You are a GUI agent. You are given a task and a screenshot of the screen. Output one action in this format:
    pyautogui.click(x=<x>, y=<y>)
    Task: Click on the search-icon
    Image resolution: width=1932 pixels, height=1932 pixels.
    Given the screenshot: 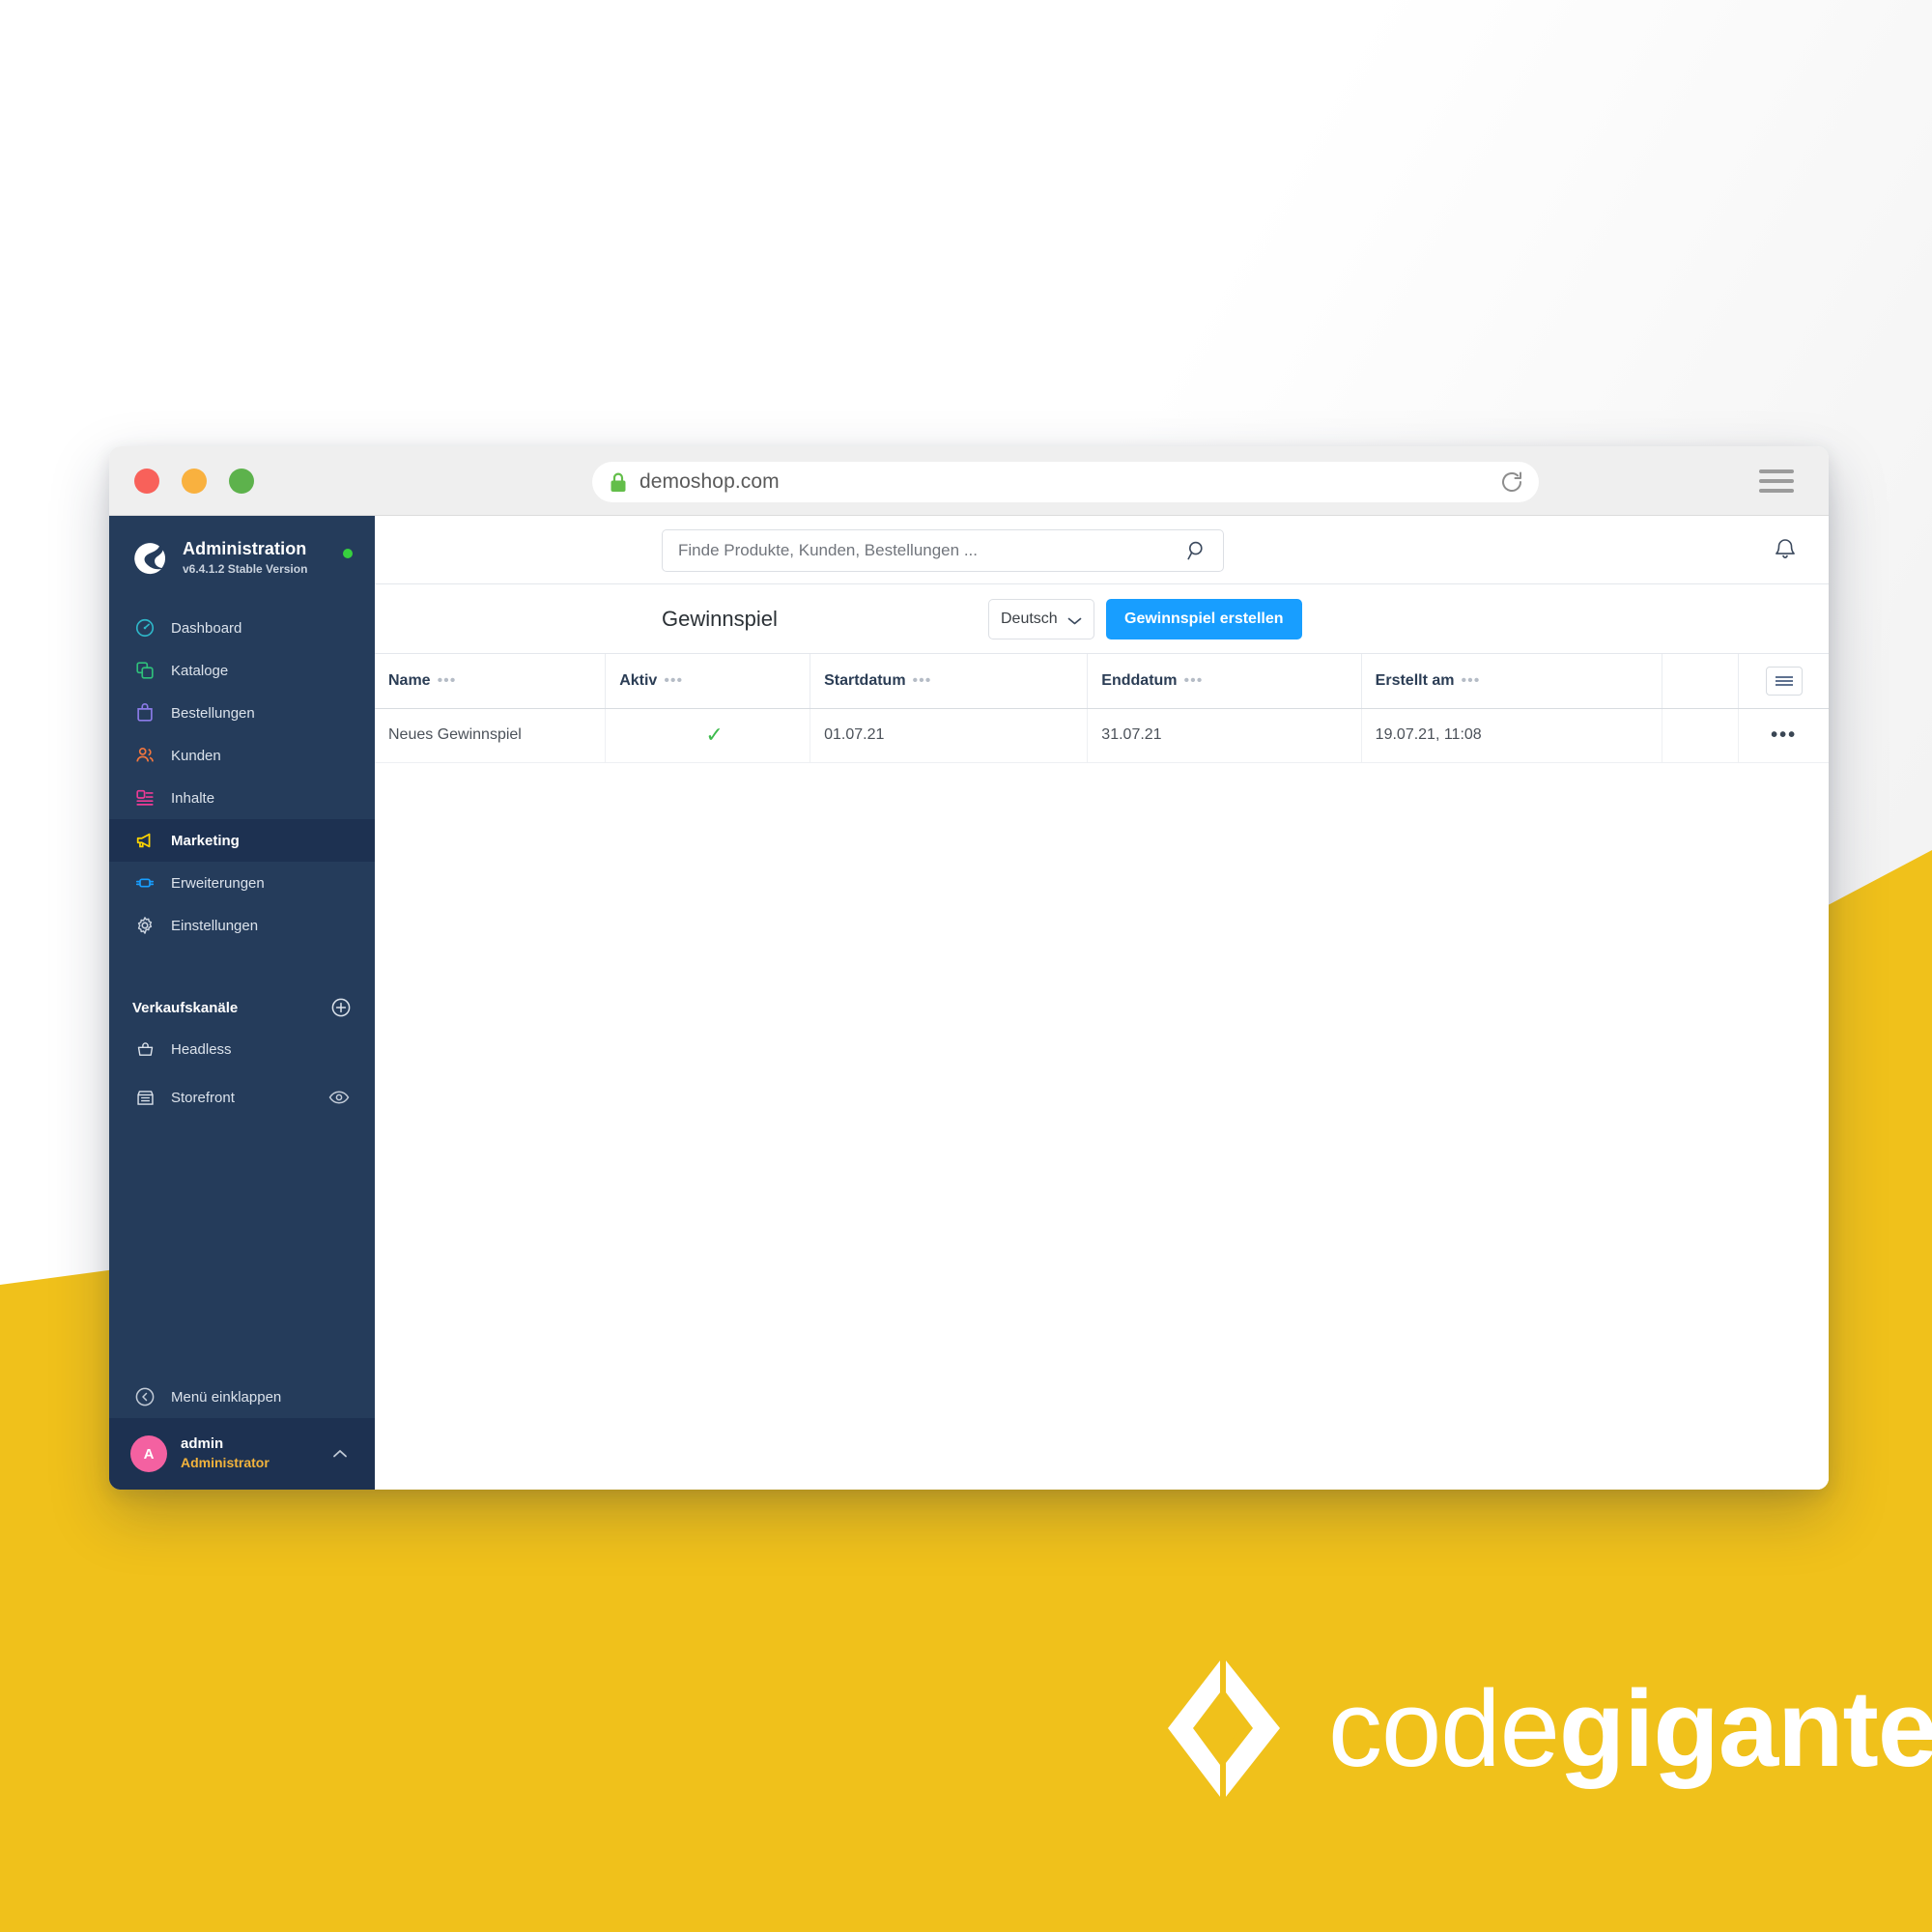 What is the action you would take?
    pyautogui.click(x=1197, y=550)
    